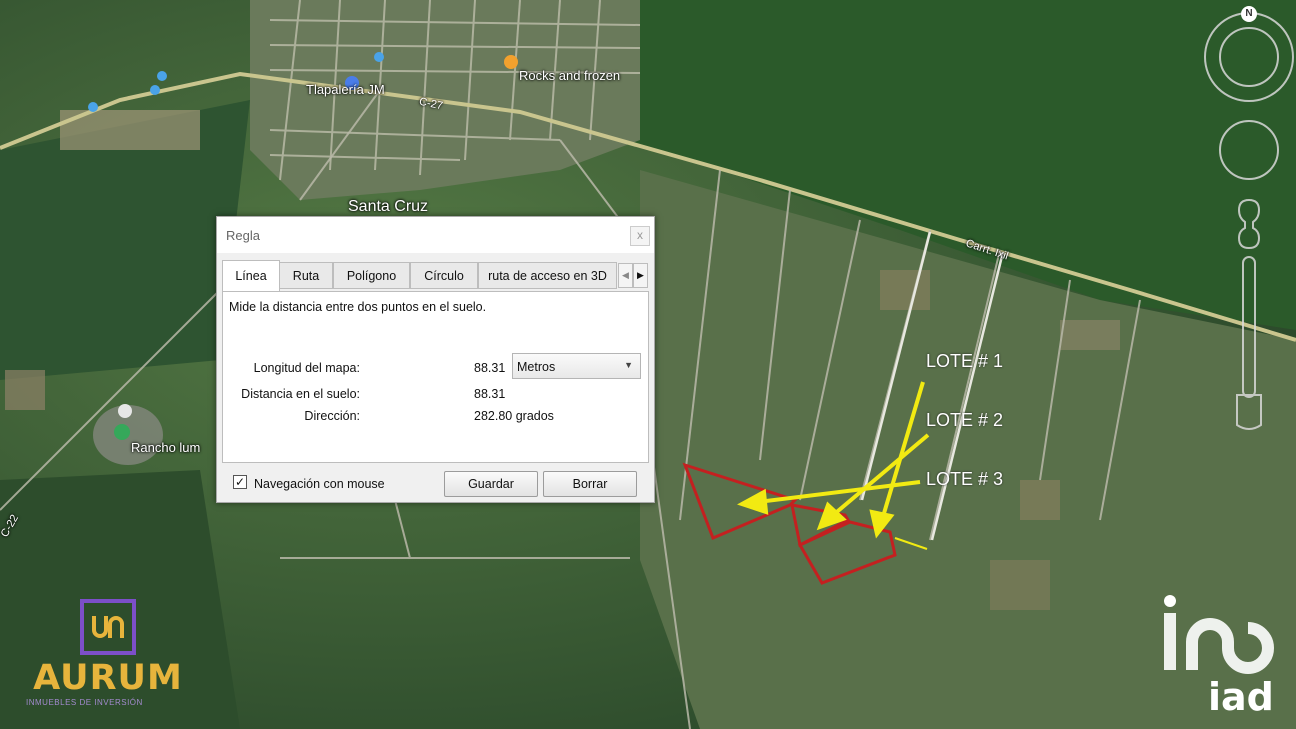 This screenshot has height=729, width=1296. I want to click on lote-3-label: LOTE # 3, so click(965, 479).